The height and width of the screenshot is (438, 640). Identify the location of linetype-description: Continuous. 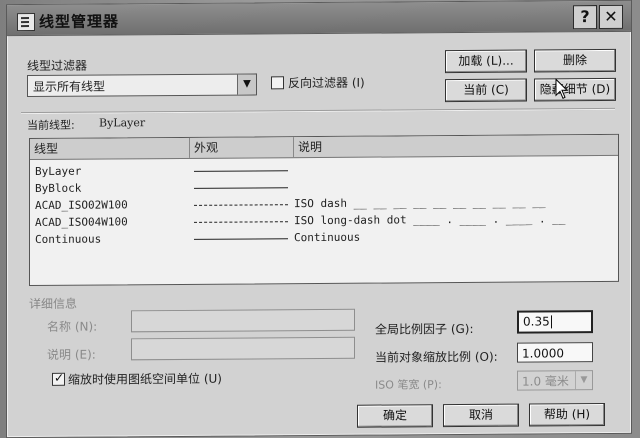
(327, 237).